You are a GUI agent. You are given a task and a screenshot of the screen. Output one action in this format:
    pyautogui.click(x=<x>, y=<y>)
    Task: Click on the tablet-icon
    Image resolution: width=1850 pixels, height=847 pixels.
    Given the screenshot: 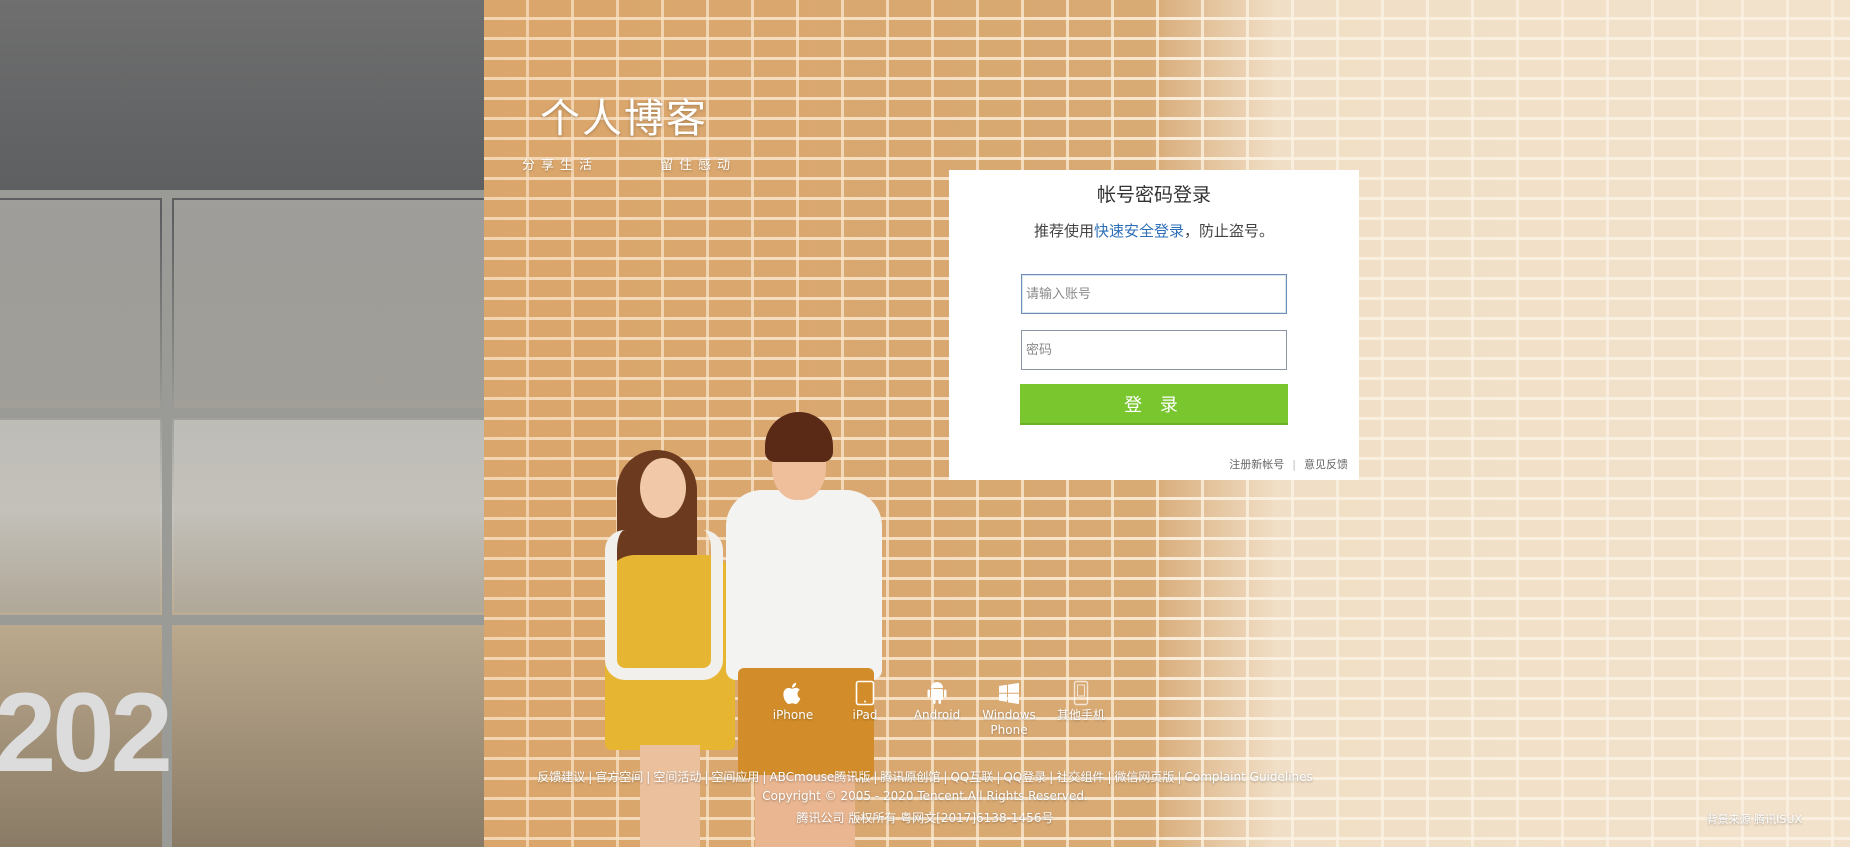 What is the action you would take?
    pyautogui.click(x=865, y=693)
    